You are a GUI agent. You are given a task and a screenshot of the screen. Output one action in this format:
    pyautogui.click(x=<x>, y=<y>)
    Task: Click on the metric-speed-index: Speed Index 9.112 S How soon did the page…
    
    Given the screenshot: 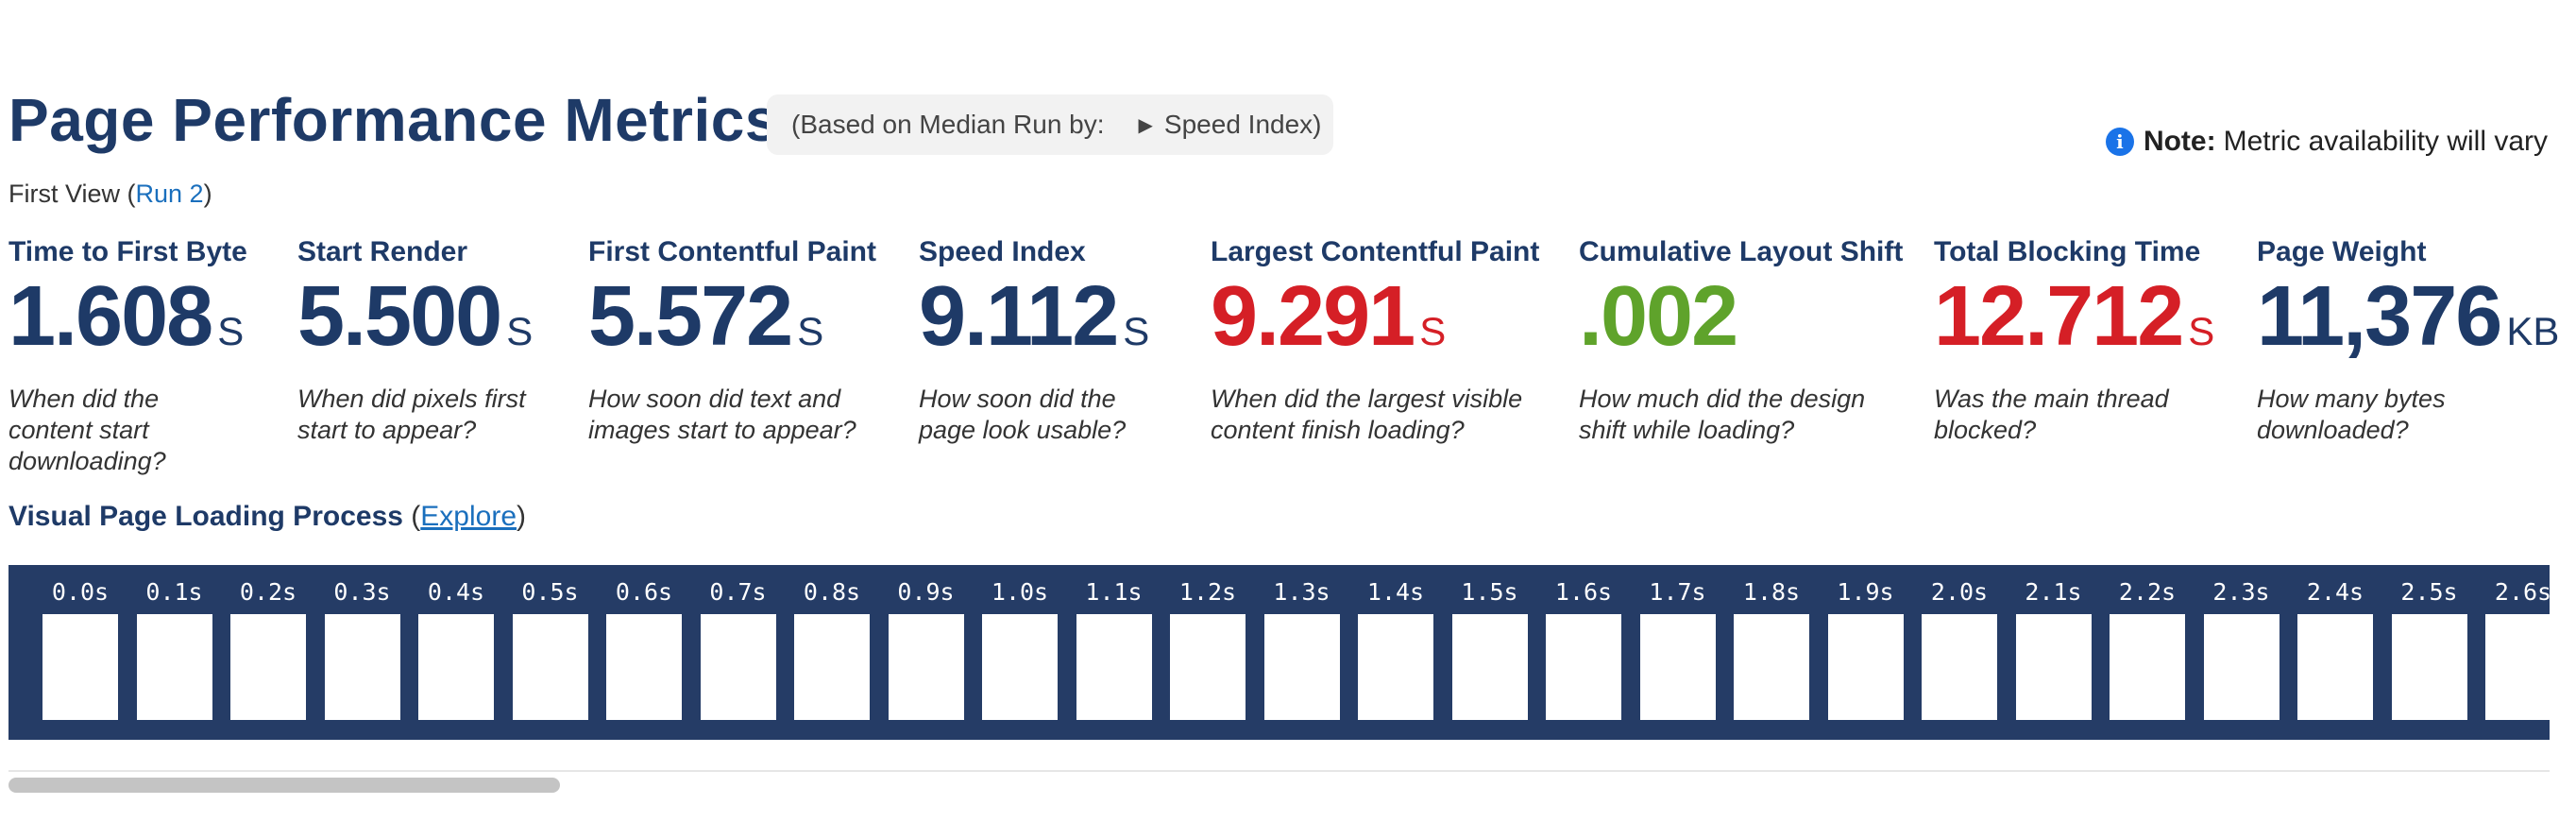 What is the action you would take?
    pyautogui.click(x=1060, y=341)
    